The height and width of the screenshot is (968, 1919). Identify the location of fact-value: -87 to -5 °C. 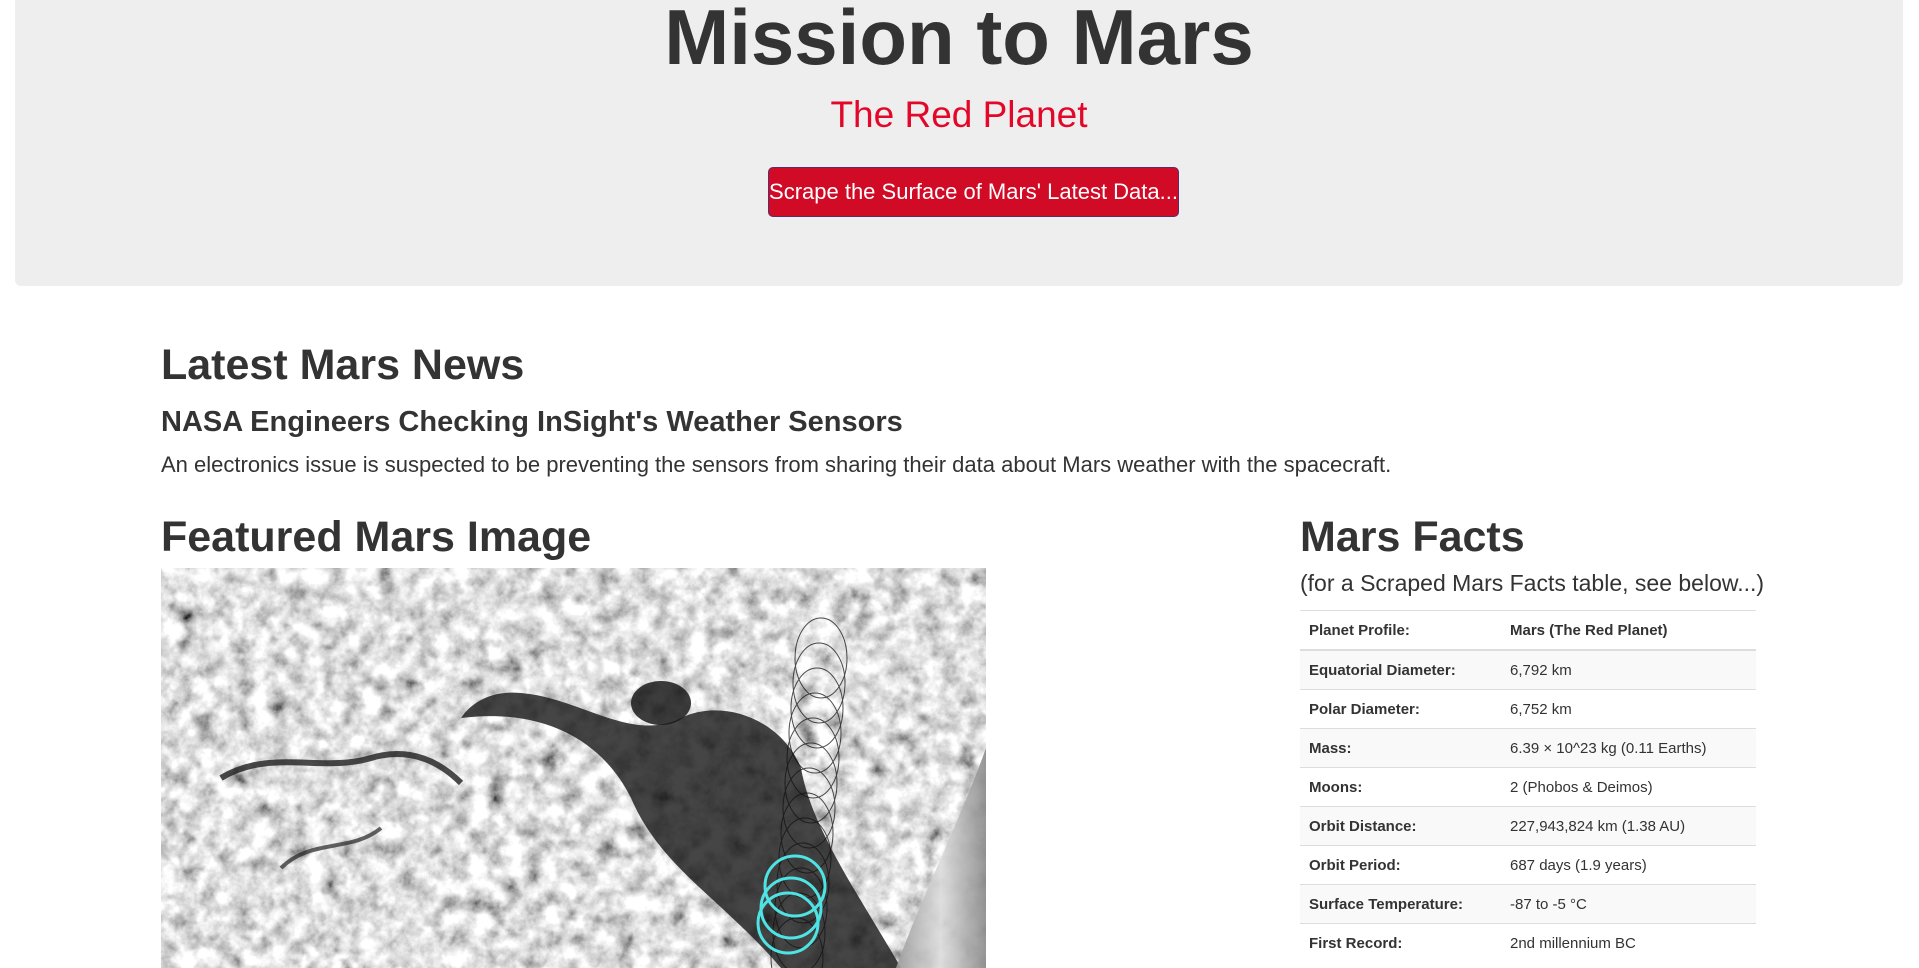
(1628, 904).